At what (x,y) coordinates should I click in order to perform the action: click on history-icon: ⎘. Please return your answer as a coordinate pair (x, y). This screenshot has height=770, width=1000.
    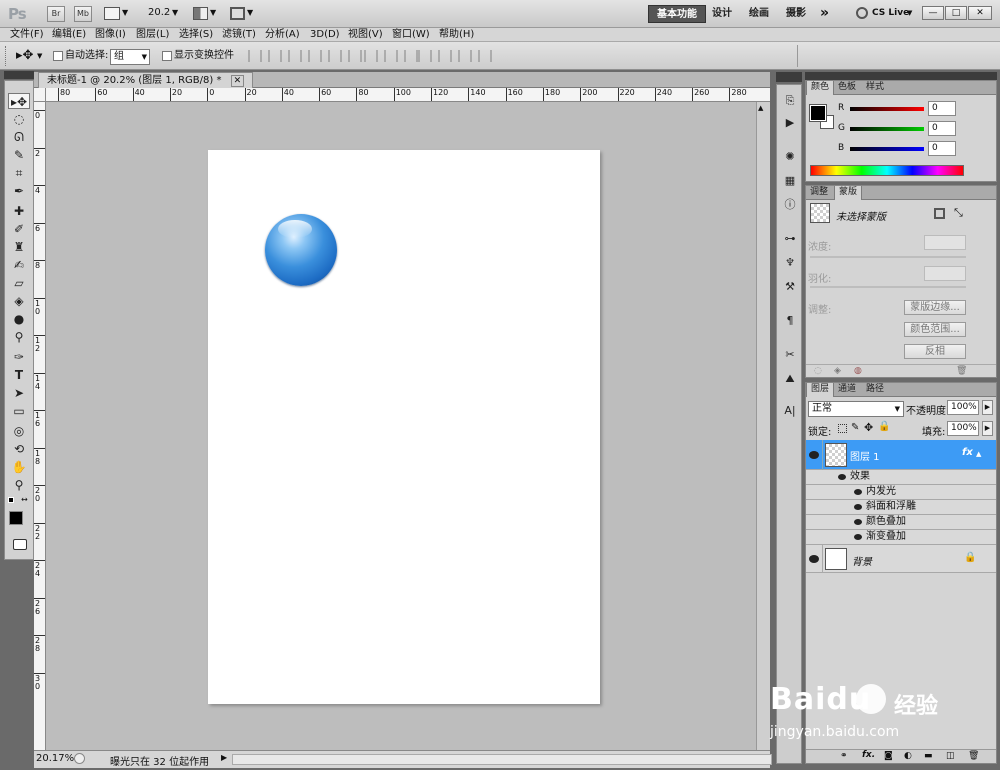
    Looking at the image, I should click on (790, 101).